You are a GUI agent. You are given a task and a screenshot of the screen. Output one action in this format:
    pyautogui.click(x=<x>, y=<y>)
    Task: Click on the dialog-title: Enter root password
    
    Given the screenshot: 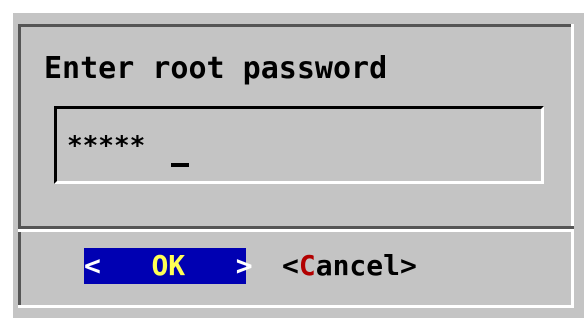 What is the action you would take?
    pyautogui.click(x=216, y=68)
    